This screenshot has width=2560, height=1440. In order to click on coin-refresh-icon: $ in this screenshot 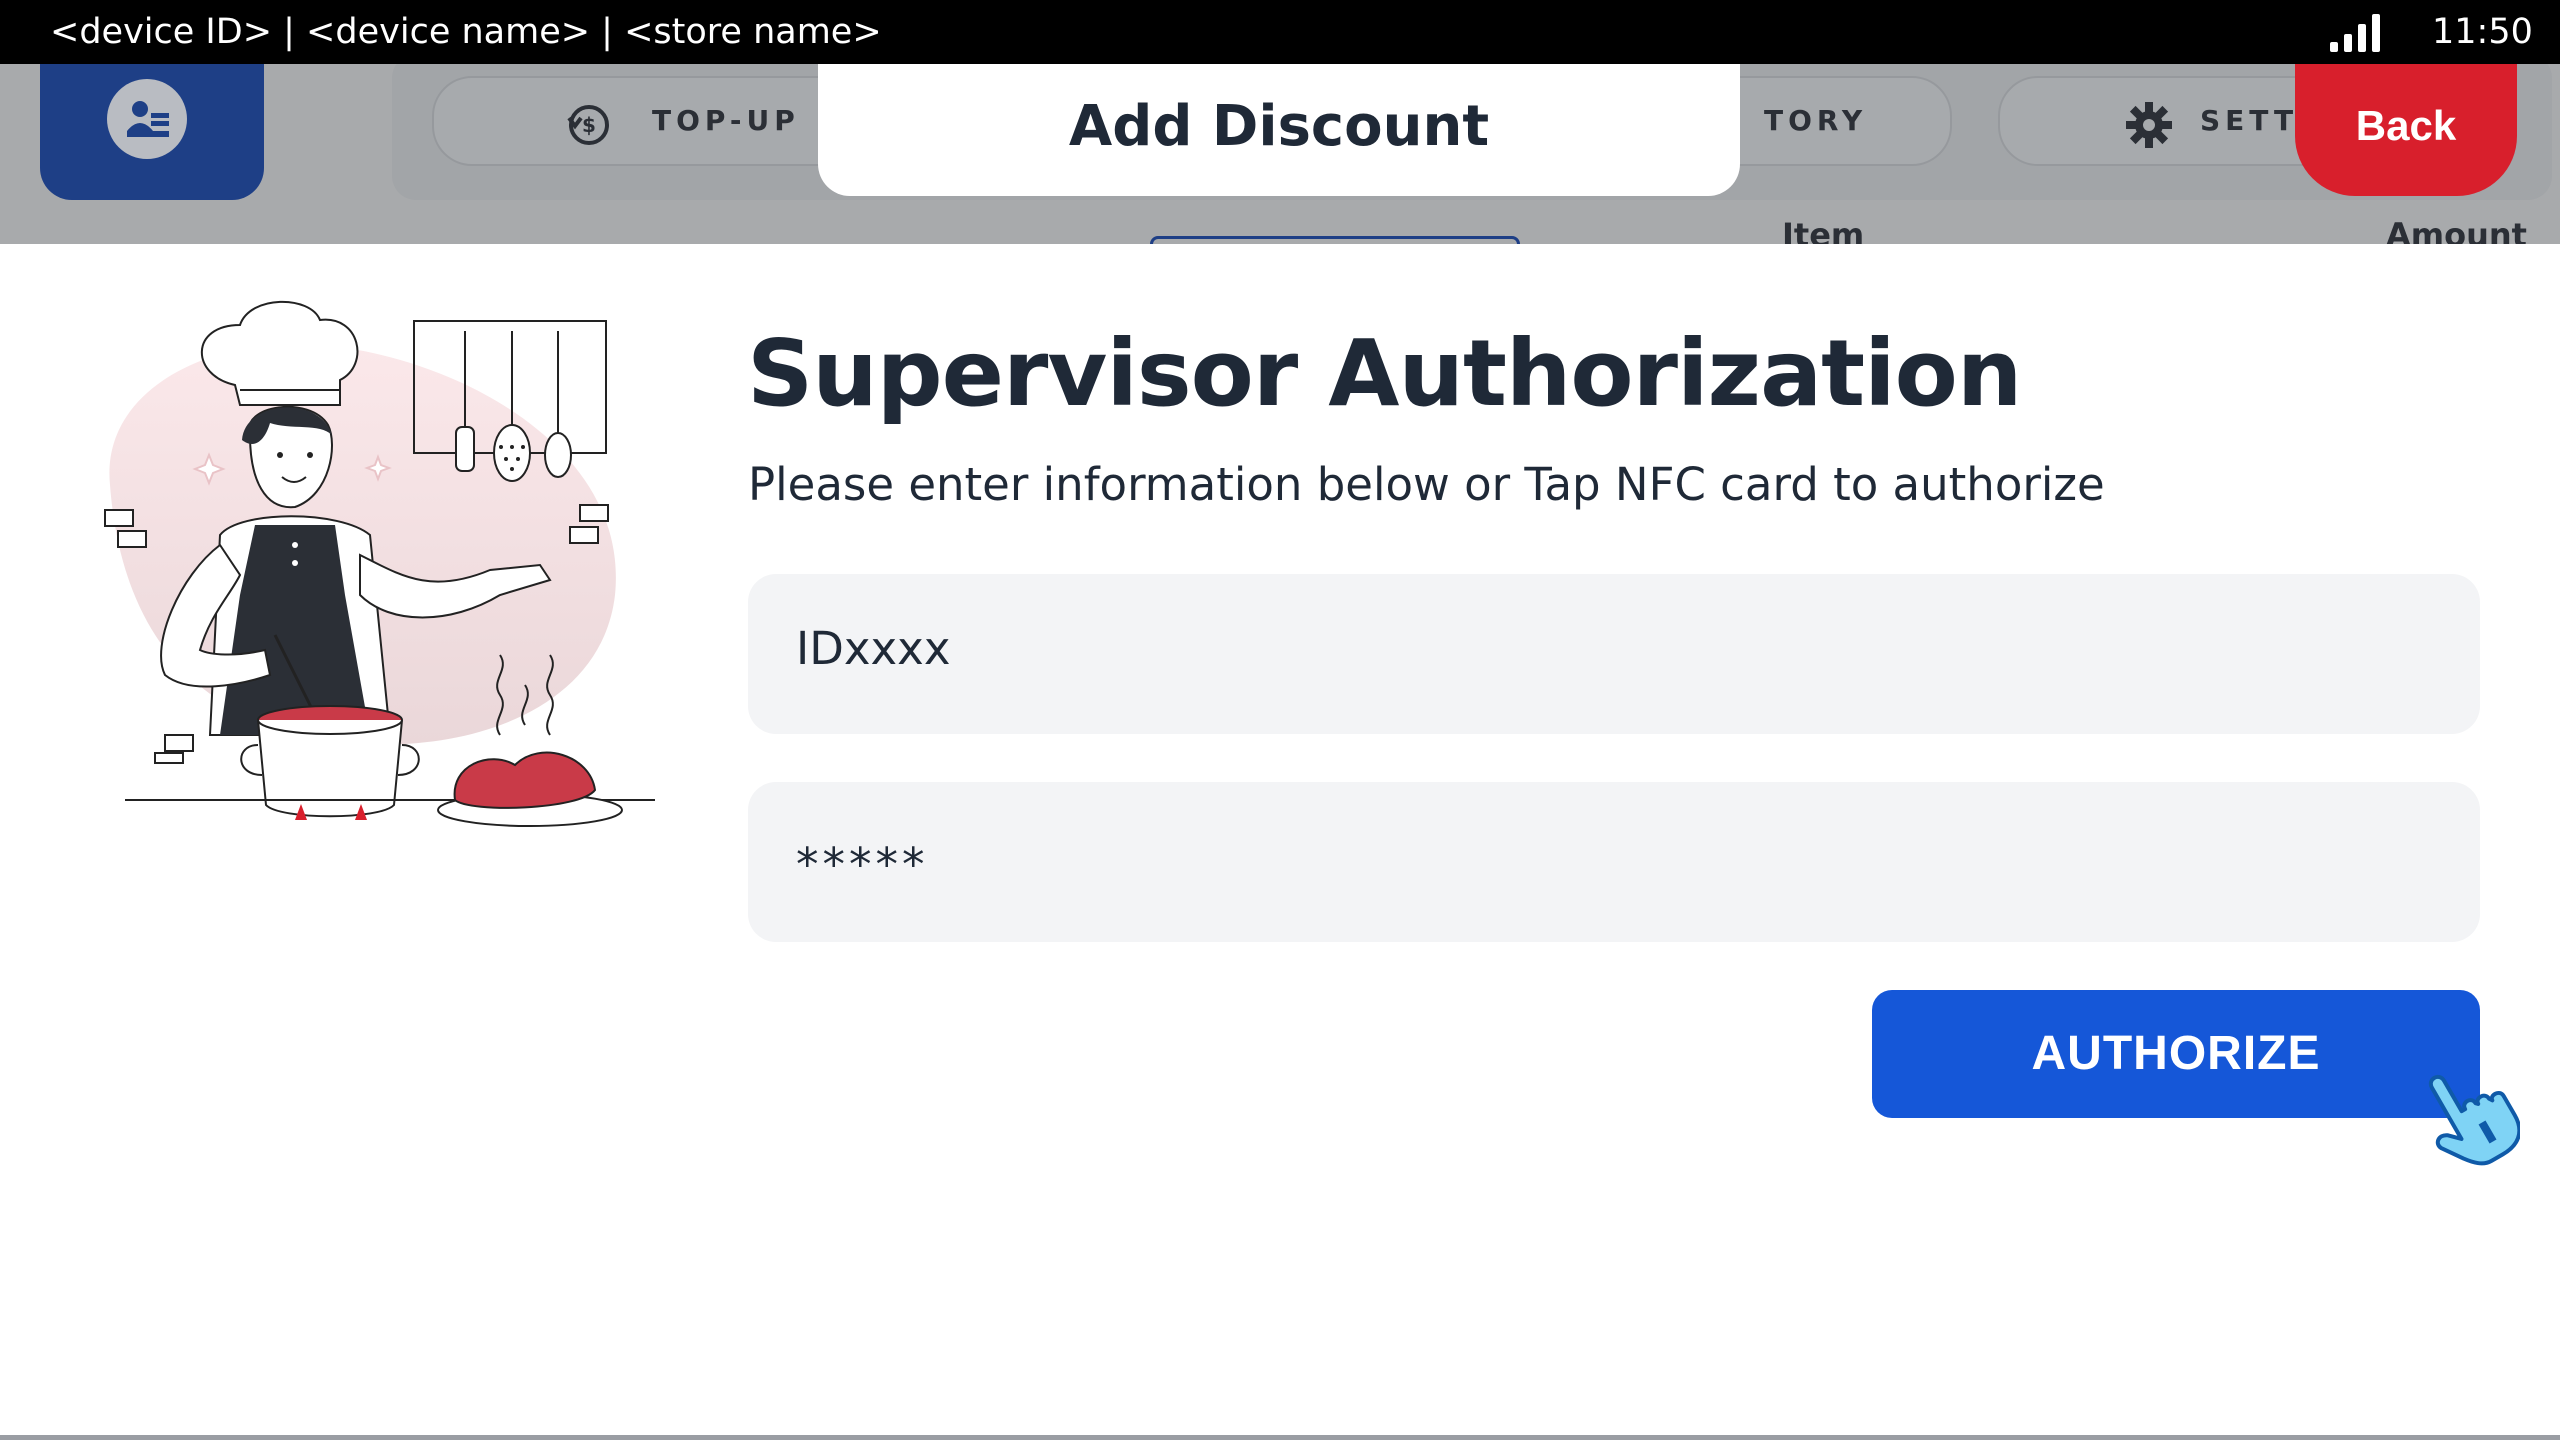, I will do `click(588, 125)`.